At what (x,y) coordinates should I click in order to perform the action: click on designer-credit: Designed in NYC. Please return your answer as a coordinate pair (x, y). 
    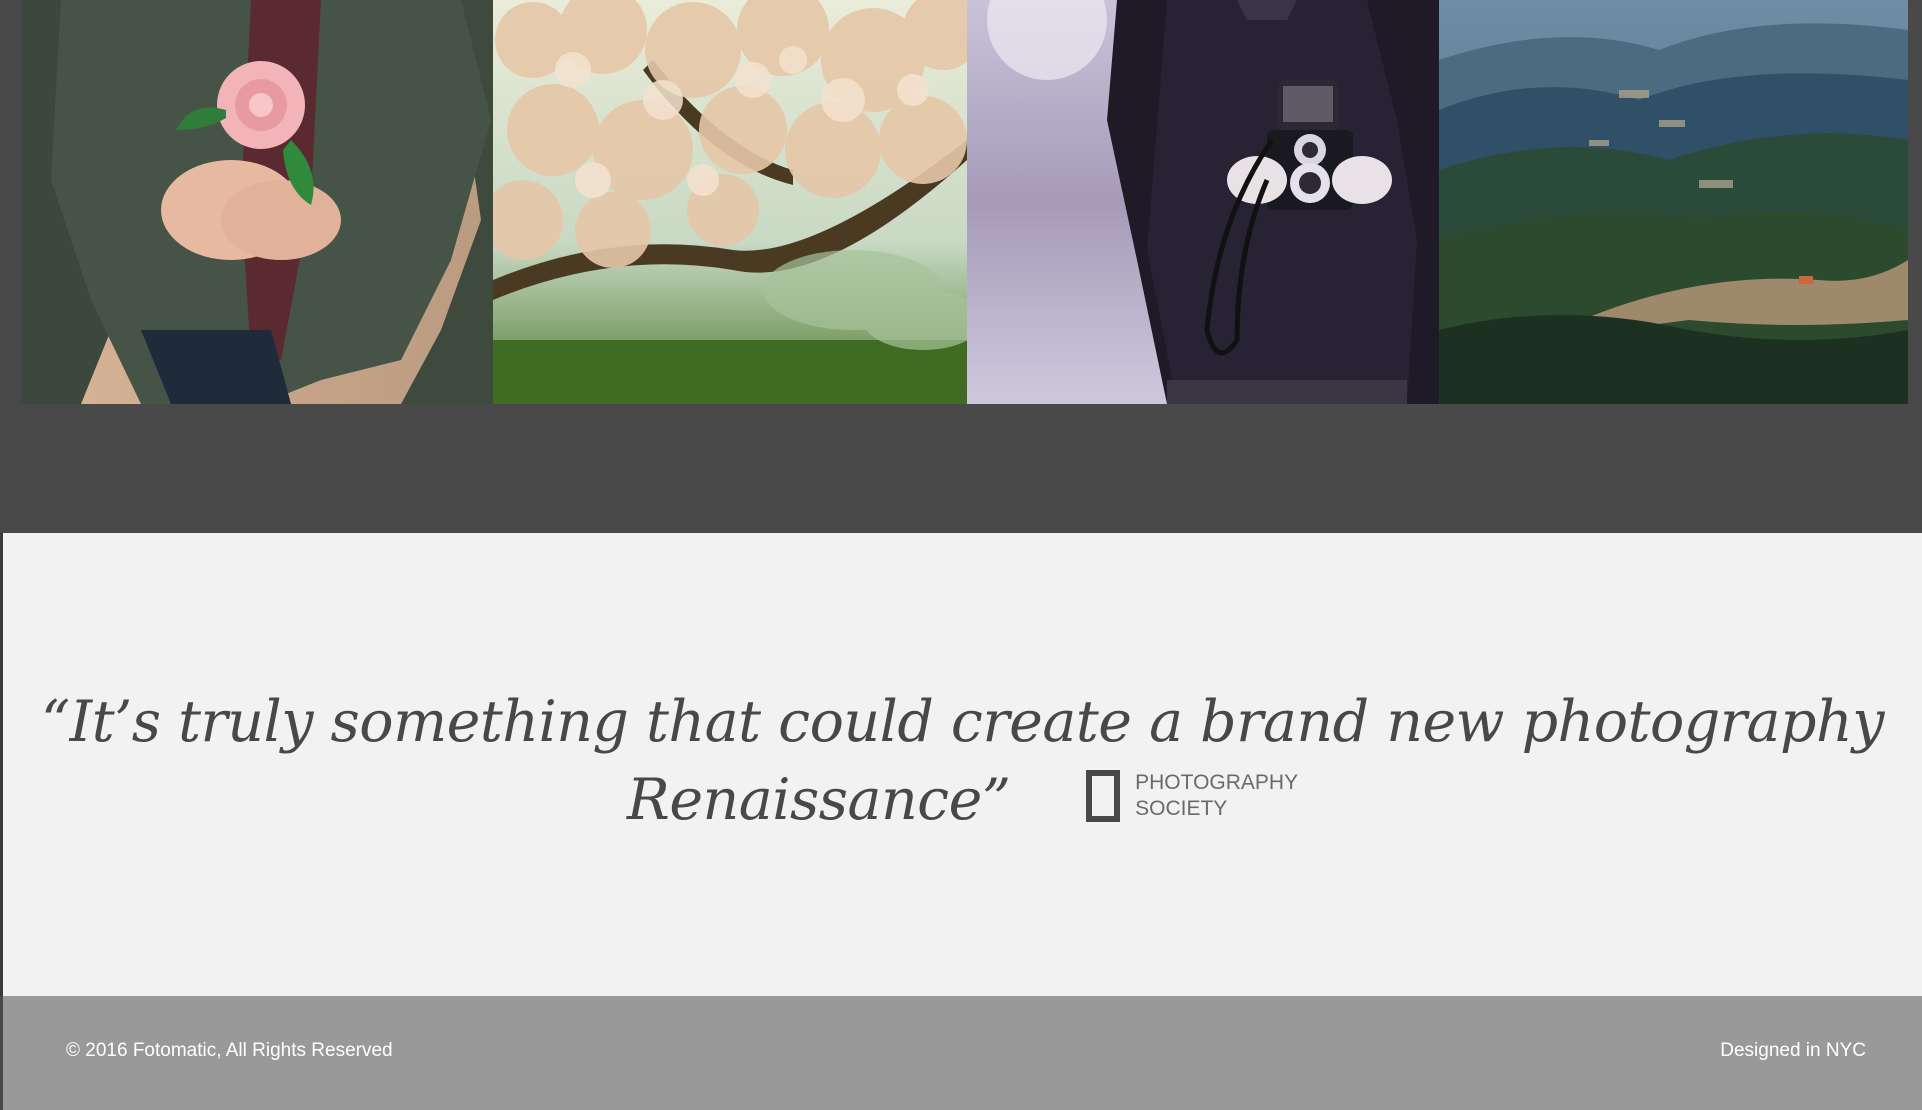
    Looking at the image, I should click on (1793, 1050).